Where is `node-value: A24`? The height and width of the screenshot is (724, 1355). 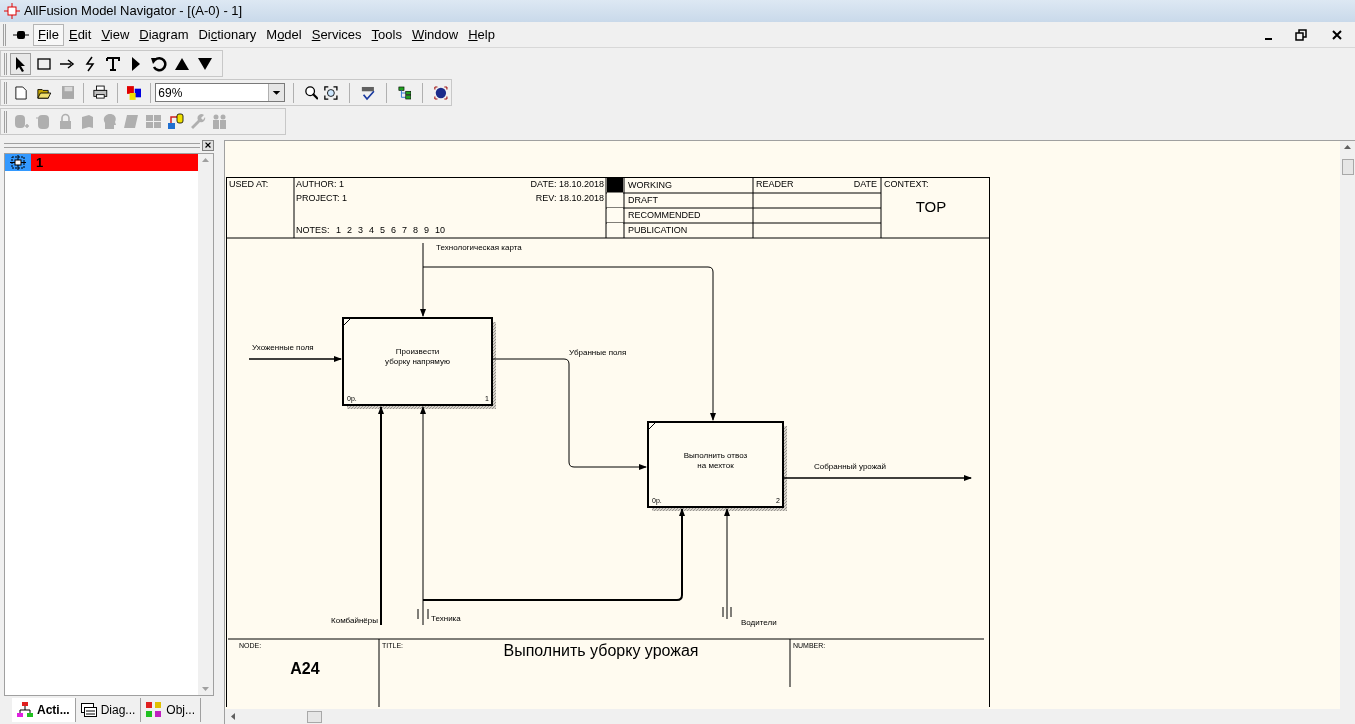 node-value: A24 is located at coordinates (305, 668).